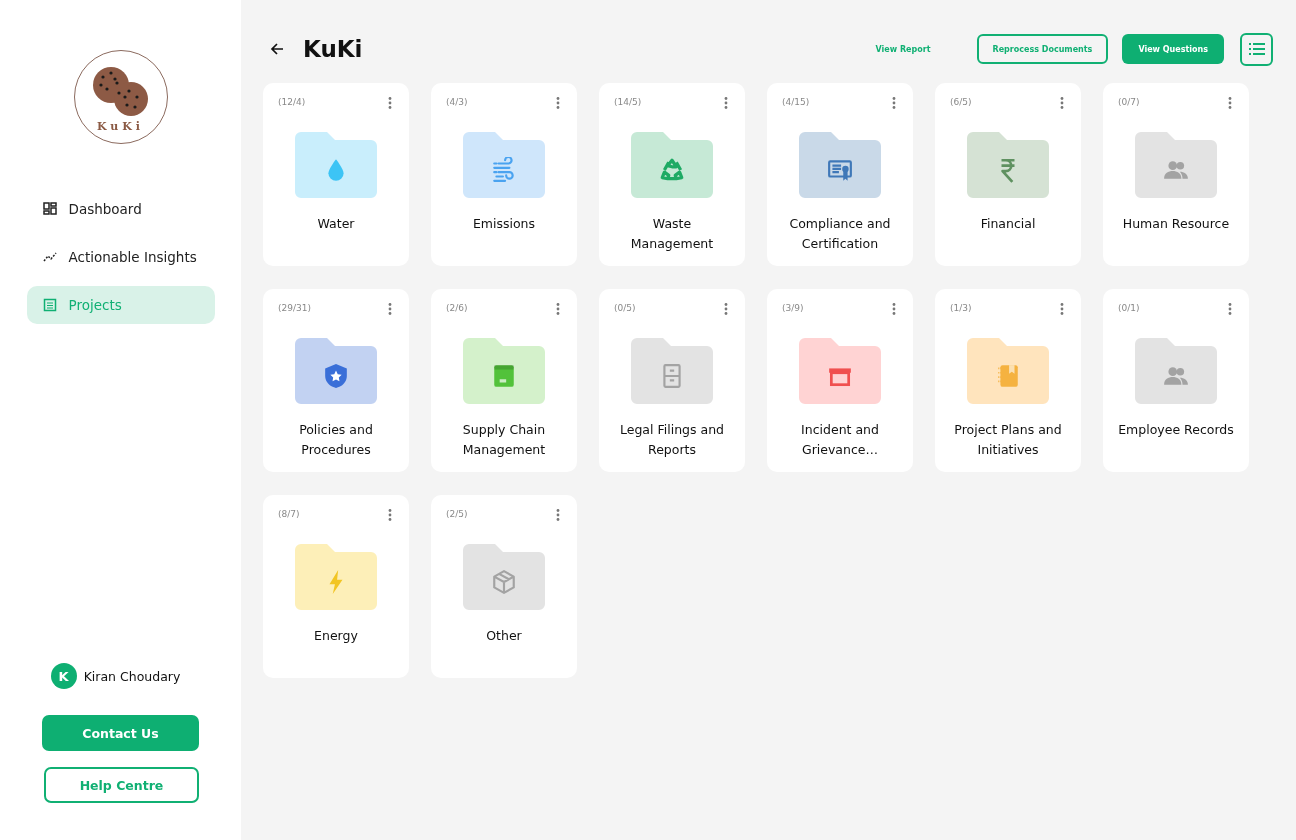 The height and width of the screenshot is (840, 1296). Describe the element at coordinates (120, 209) in the screenshot. I see `sidebar-item: Dashboard` at that location.